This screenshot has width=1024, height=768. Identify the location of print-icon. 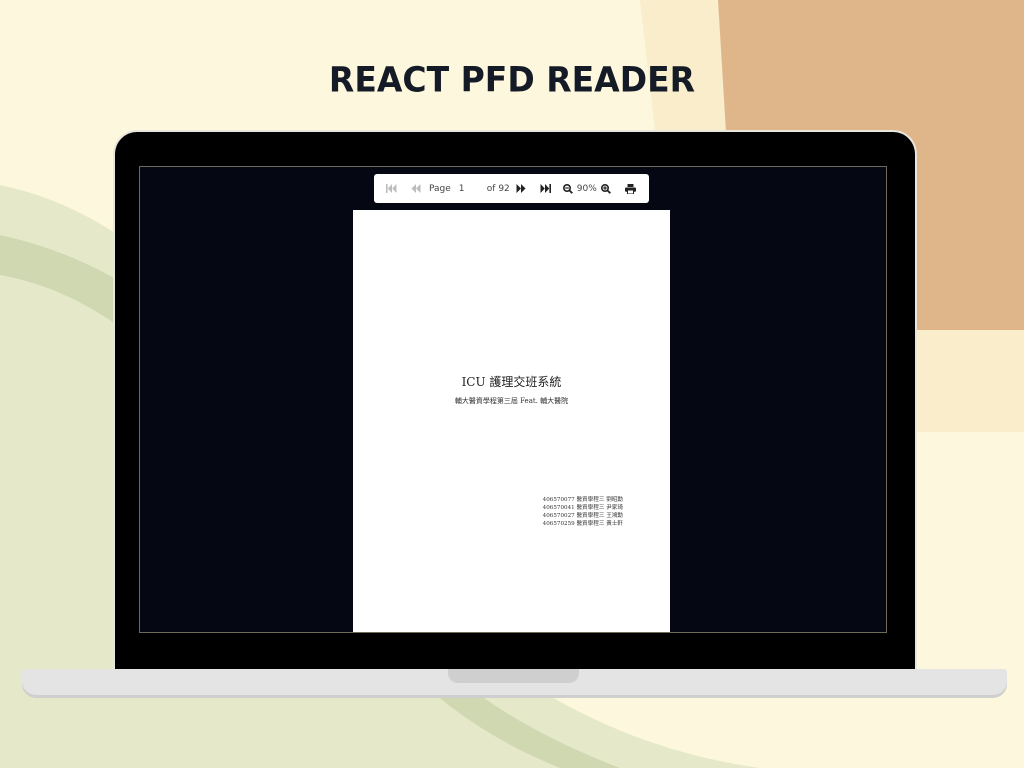
(630, 188).